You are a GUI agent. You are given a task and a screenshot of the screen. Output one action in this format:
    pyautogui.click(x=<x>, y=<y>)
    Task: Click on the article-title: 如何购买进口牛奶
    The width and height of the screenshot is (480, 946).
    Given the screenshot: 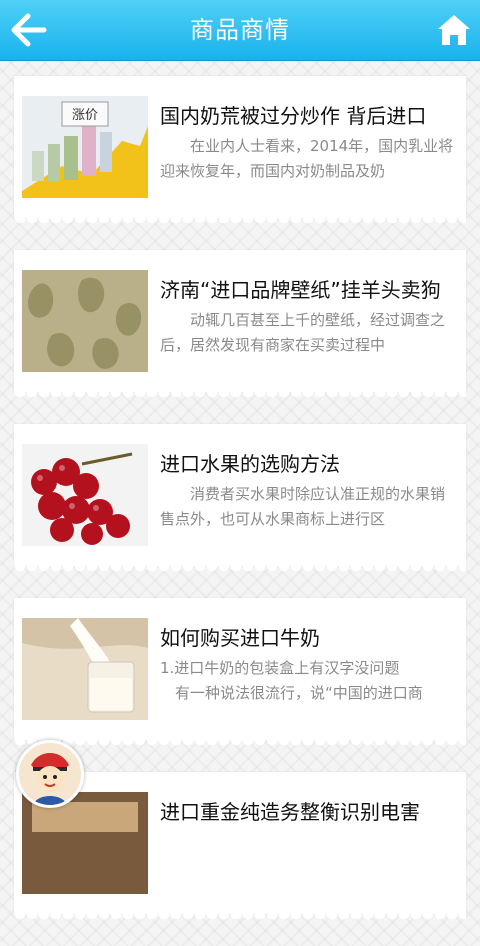 What is the action you would take?
    pyautogui.click(x=240, y=638)
    